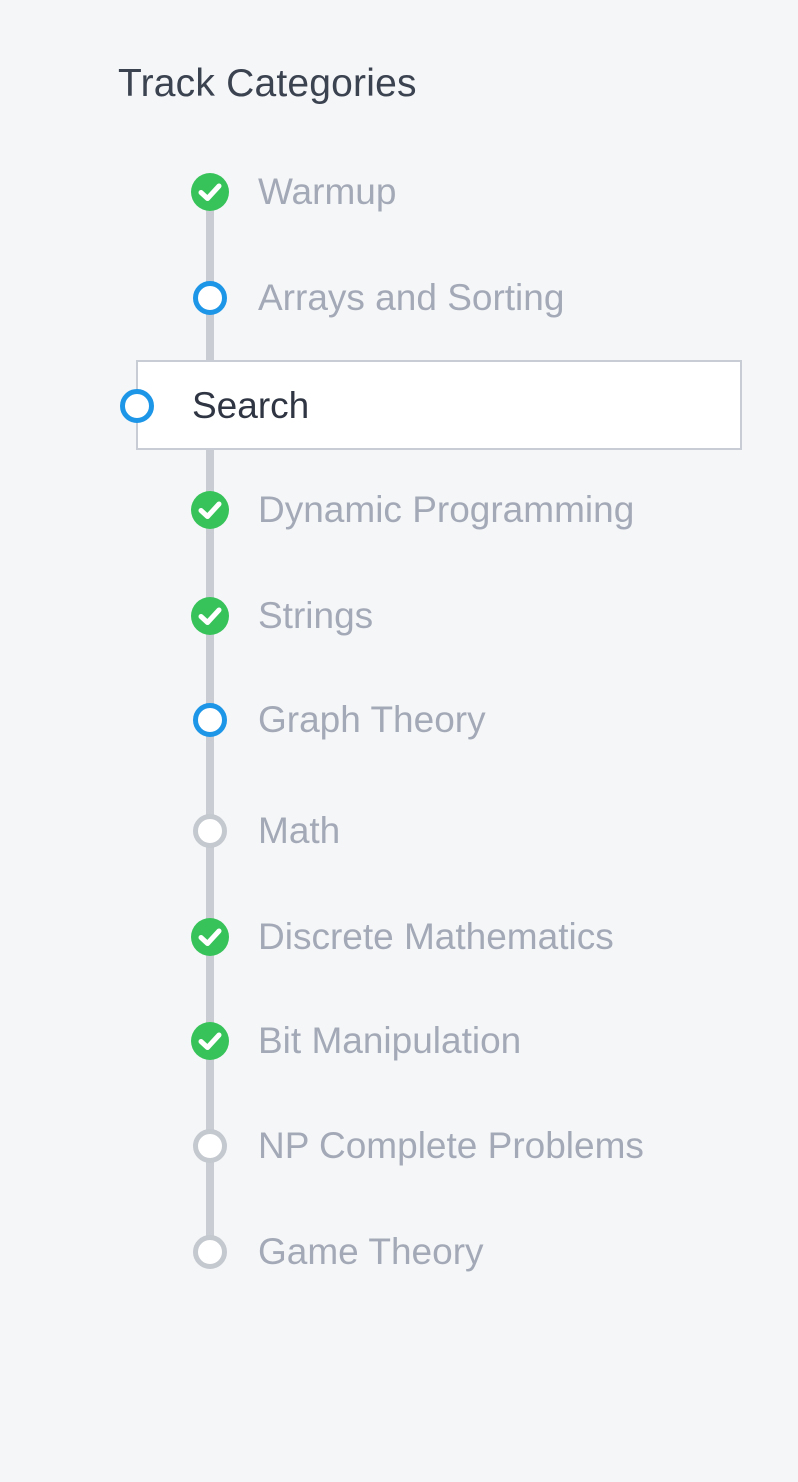 Image resolution: width=798 pixels, height=1482 pixels. Describe the element at coordinates (446, 509) in the screenshot. I see `category-label: Dynamic Programming` at that location.